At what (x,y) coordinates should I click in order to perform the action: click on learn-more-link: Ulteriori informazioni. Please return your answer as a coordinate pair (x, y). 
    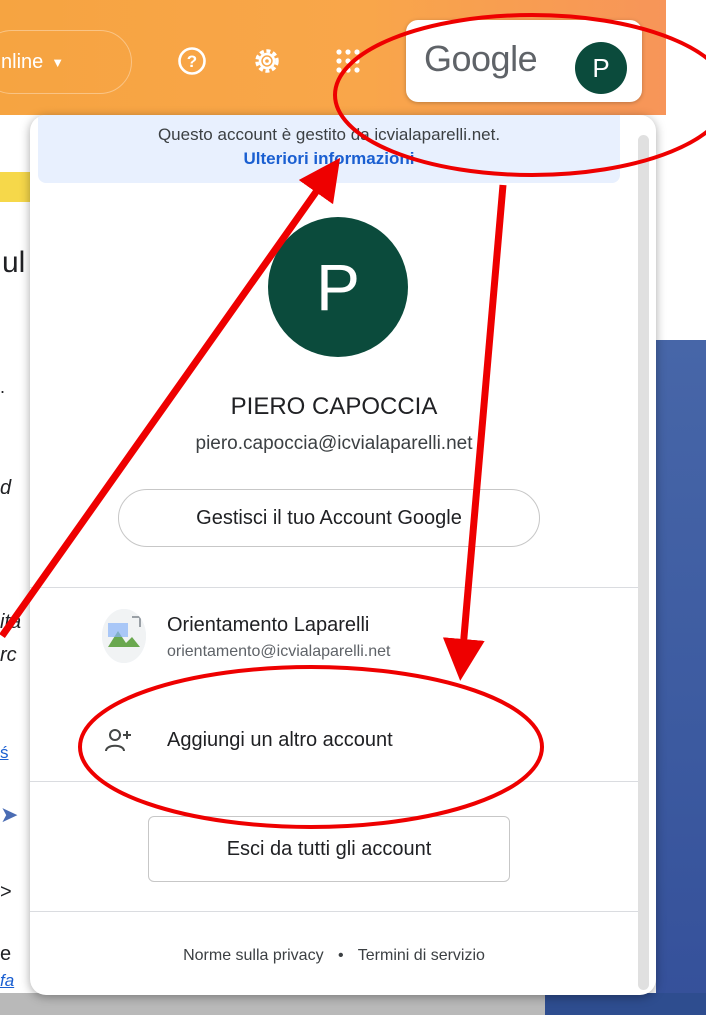
    Looking at the image, I should click on (329, 159).